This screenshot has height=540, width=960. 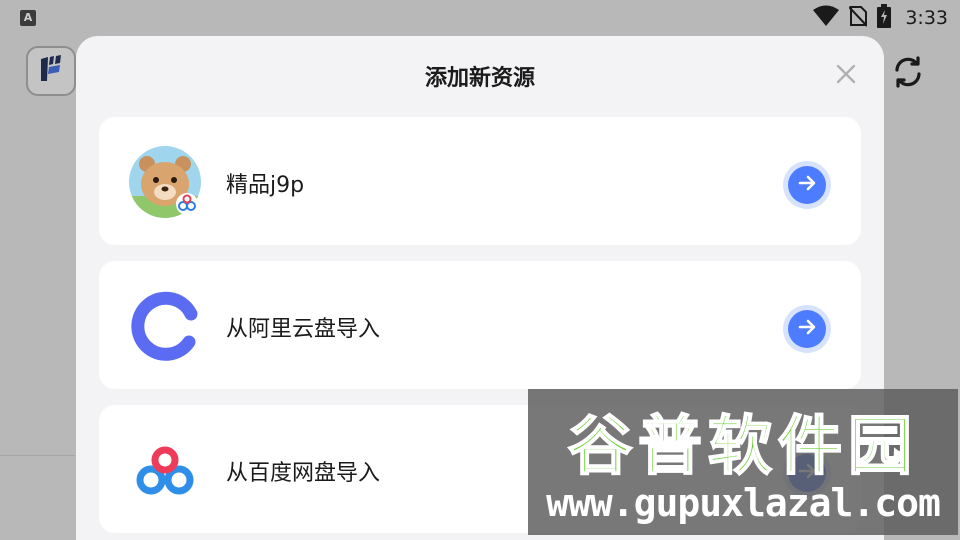 What do you see at coordinates (926, 18) in the screenshot?
I see `status-time: 3:33` at bounding box center [926, 18].